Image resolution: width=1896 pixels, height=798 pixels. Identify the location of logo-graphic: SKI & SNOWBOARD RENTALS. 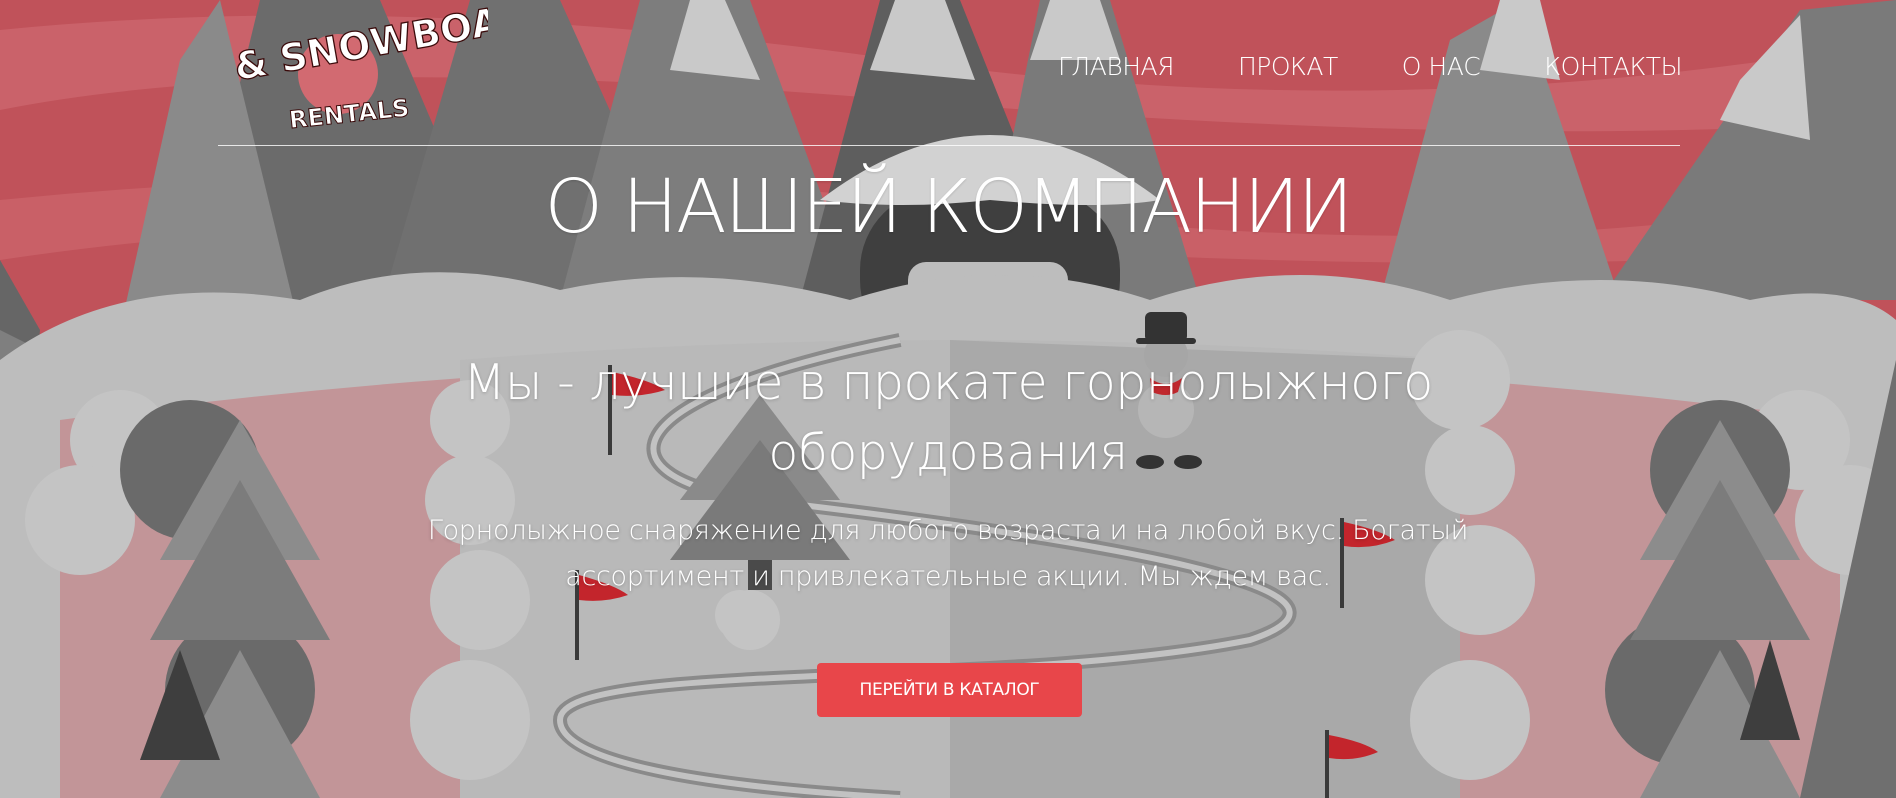
(355, 67).